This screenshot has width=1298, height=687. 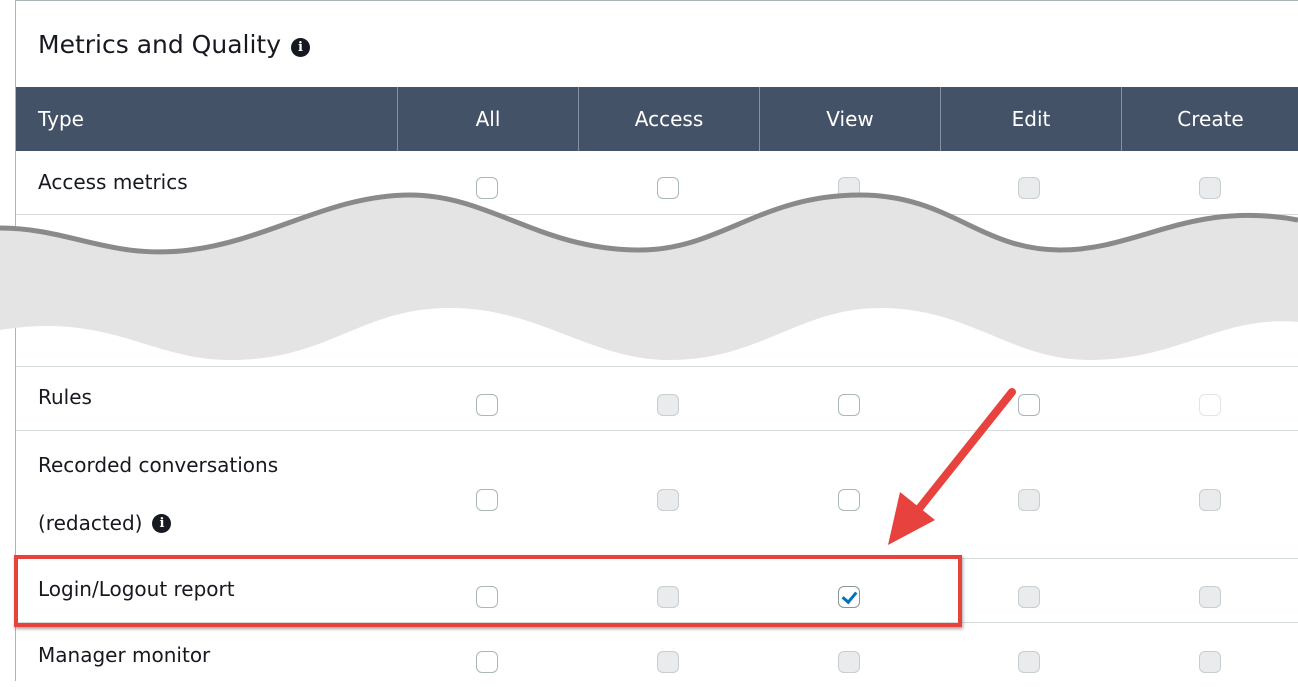 I want to click on column-header-view: View, so click(x=849, y=119).